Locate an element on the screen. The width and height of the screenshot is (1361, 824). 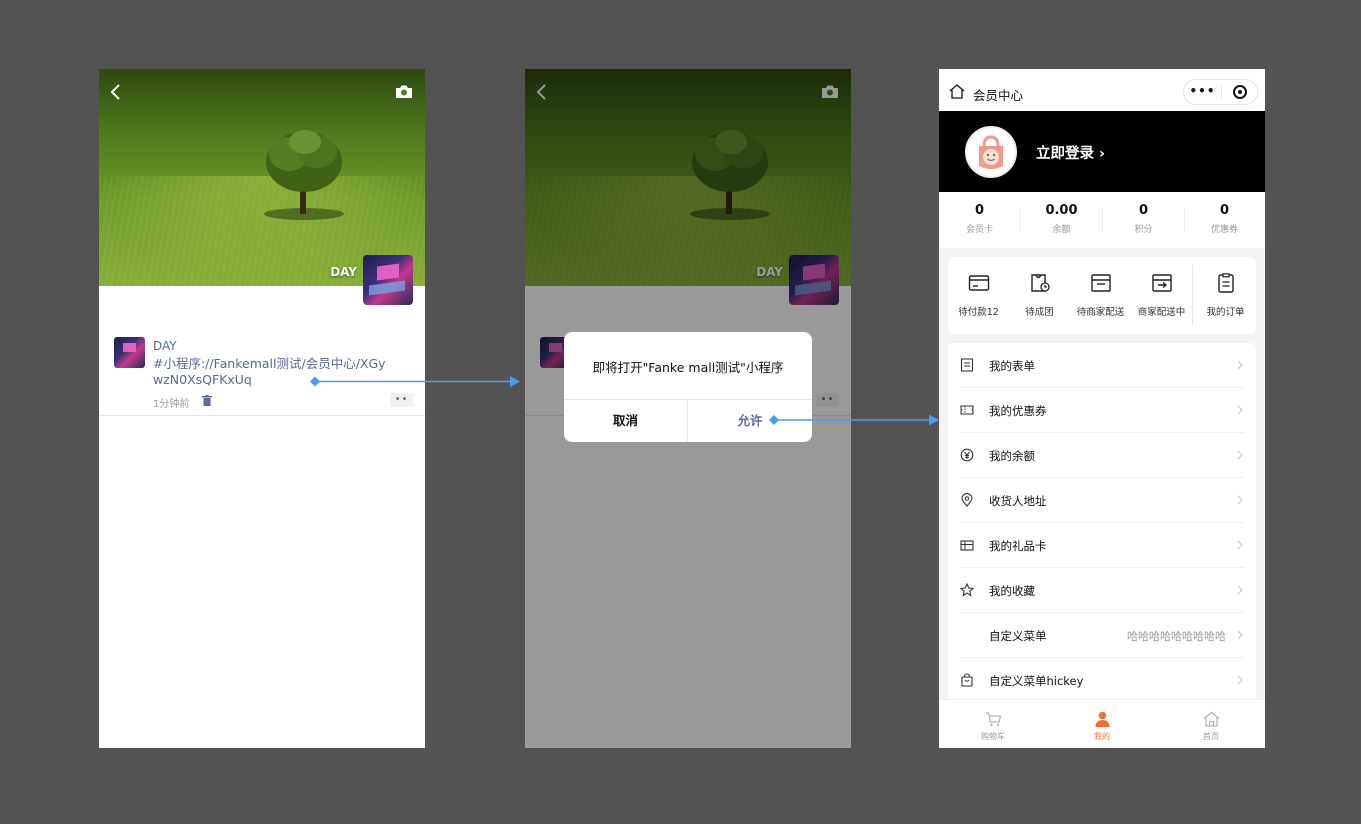
menu-item-balance: 我的余额 is located at coordinates (1102, 455).